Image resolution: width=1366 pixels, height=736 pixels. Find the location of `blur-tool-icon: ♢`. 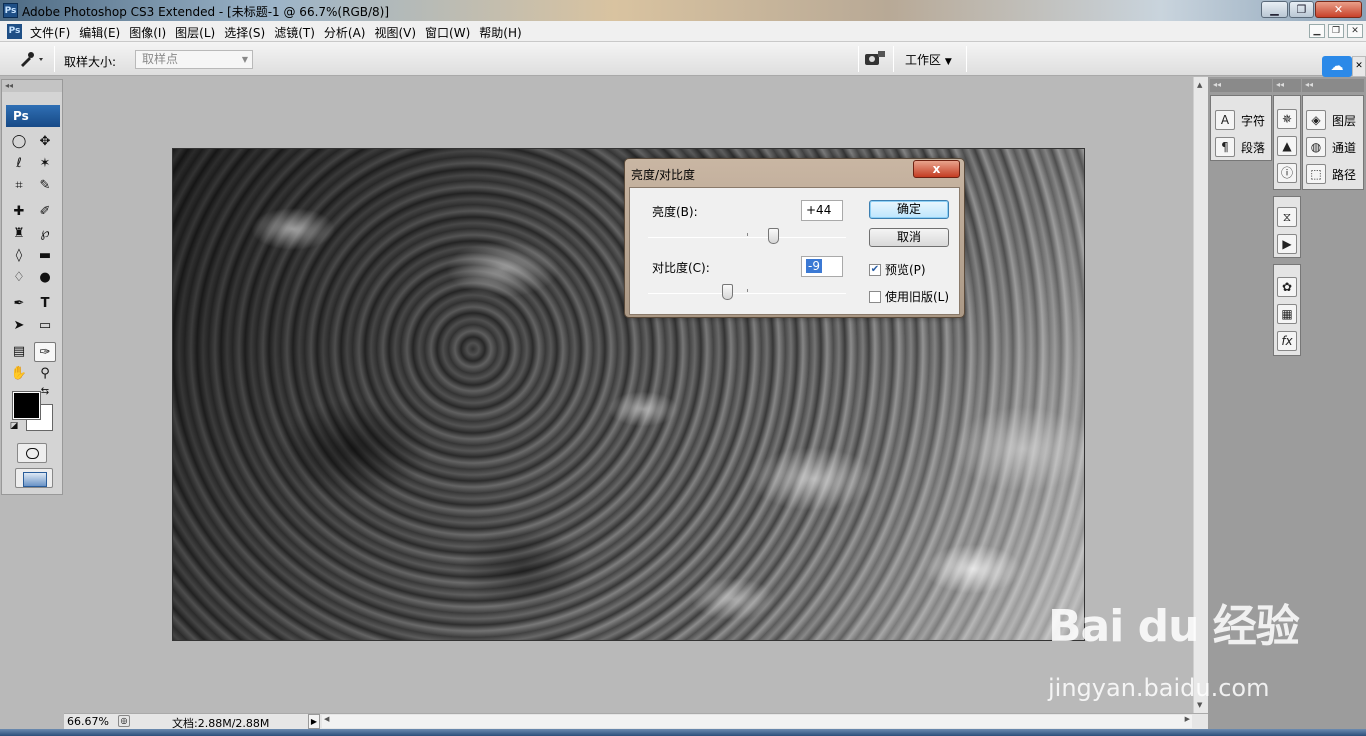

blur-tool-icon: ♢ is located at coordinates (19, 278).